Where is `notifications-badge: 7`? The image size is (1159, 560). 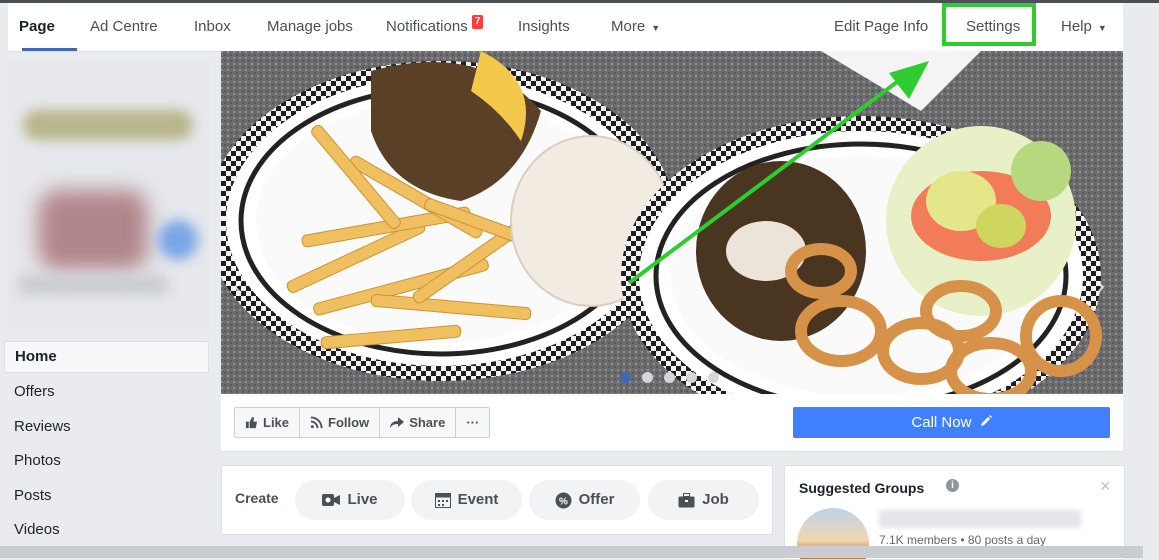
notifications-badge: 7 is located at coordinates (477, 22).